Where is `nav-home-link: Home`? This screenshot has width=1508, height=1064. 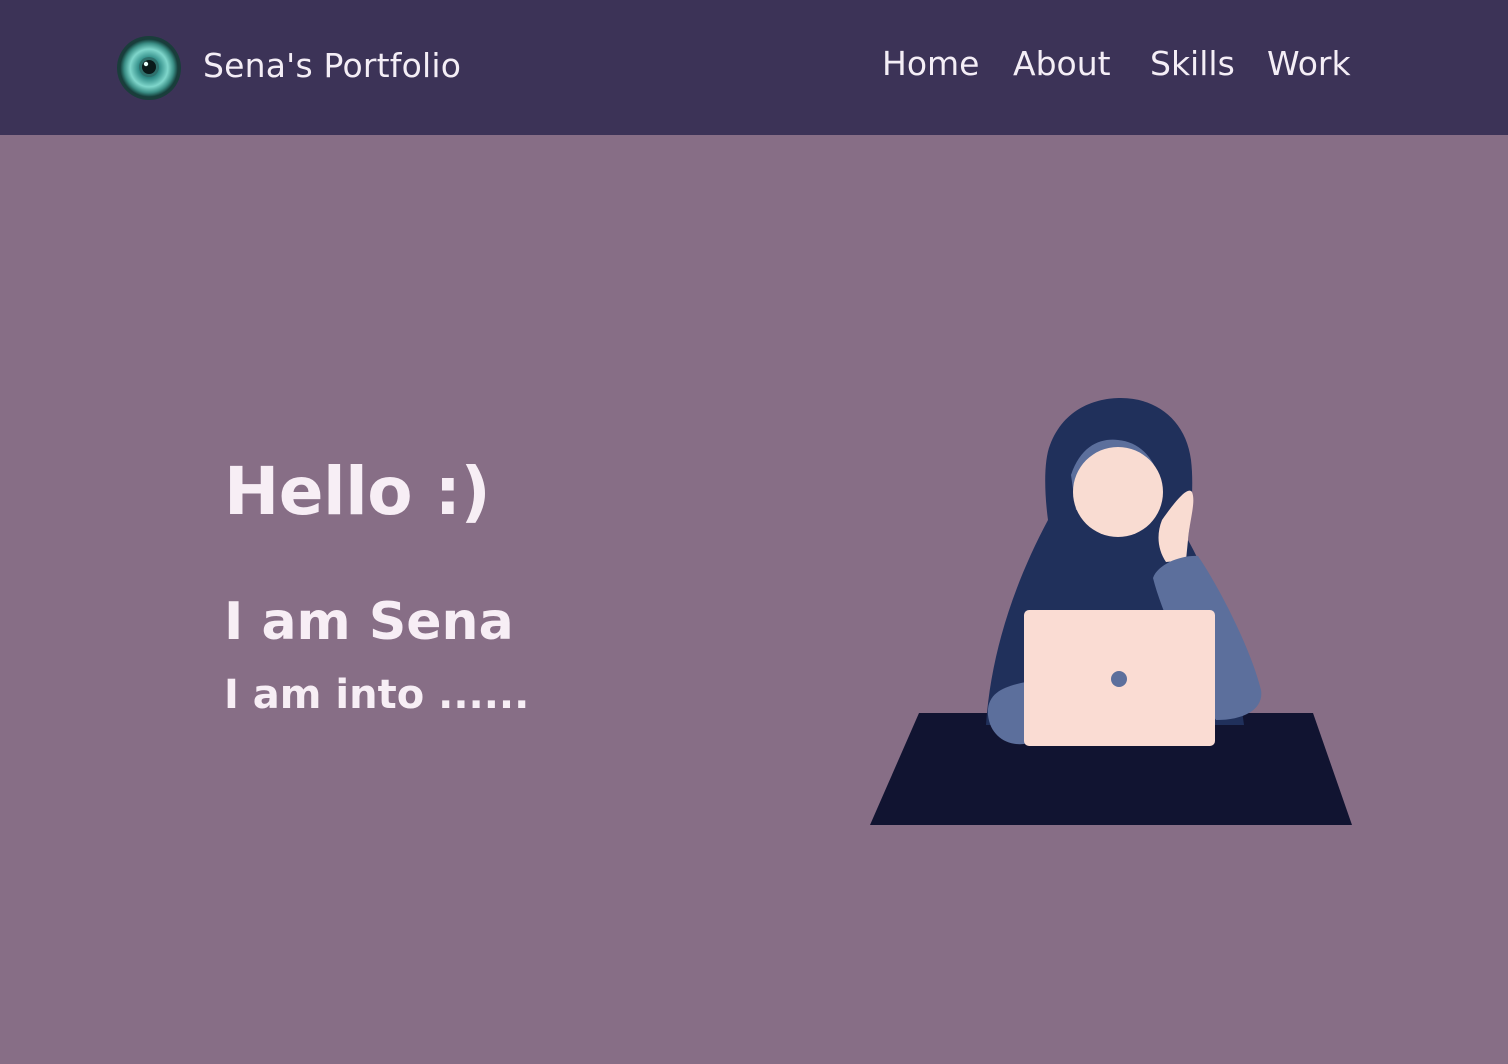
nav-home-link: Home is located at coordinates (930, 64).